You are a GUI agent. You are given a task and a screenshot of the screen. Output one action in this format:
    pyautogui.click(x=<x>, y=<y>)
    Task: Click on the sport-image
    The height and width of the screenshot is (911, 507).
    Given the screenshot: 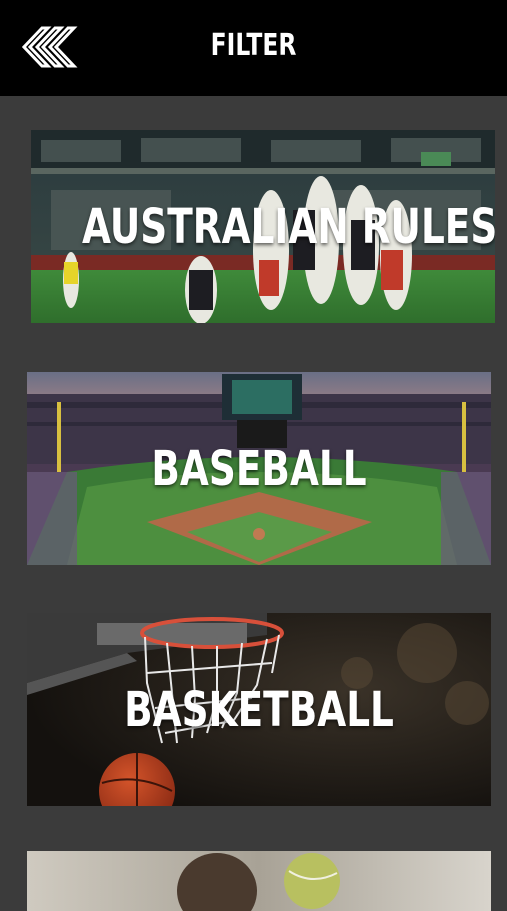 What is the action you would take?
    pyautogui.click(x=259, y=881)
    